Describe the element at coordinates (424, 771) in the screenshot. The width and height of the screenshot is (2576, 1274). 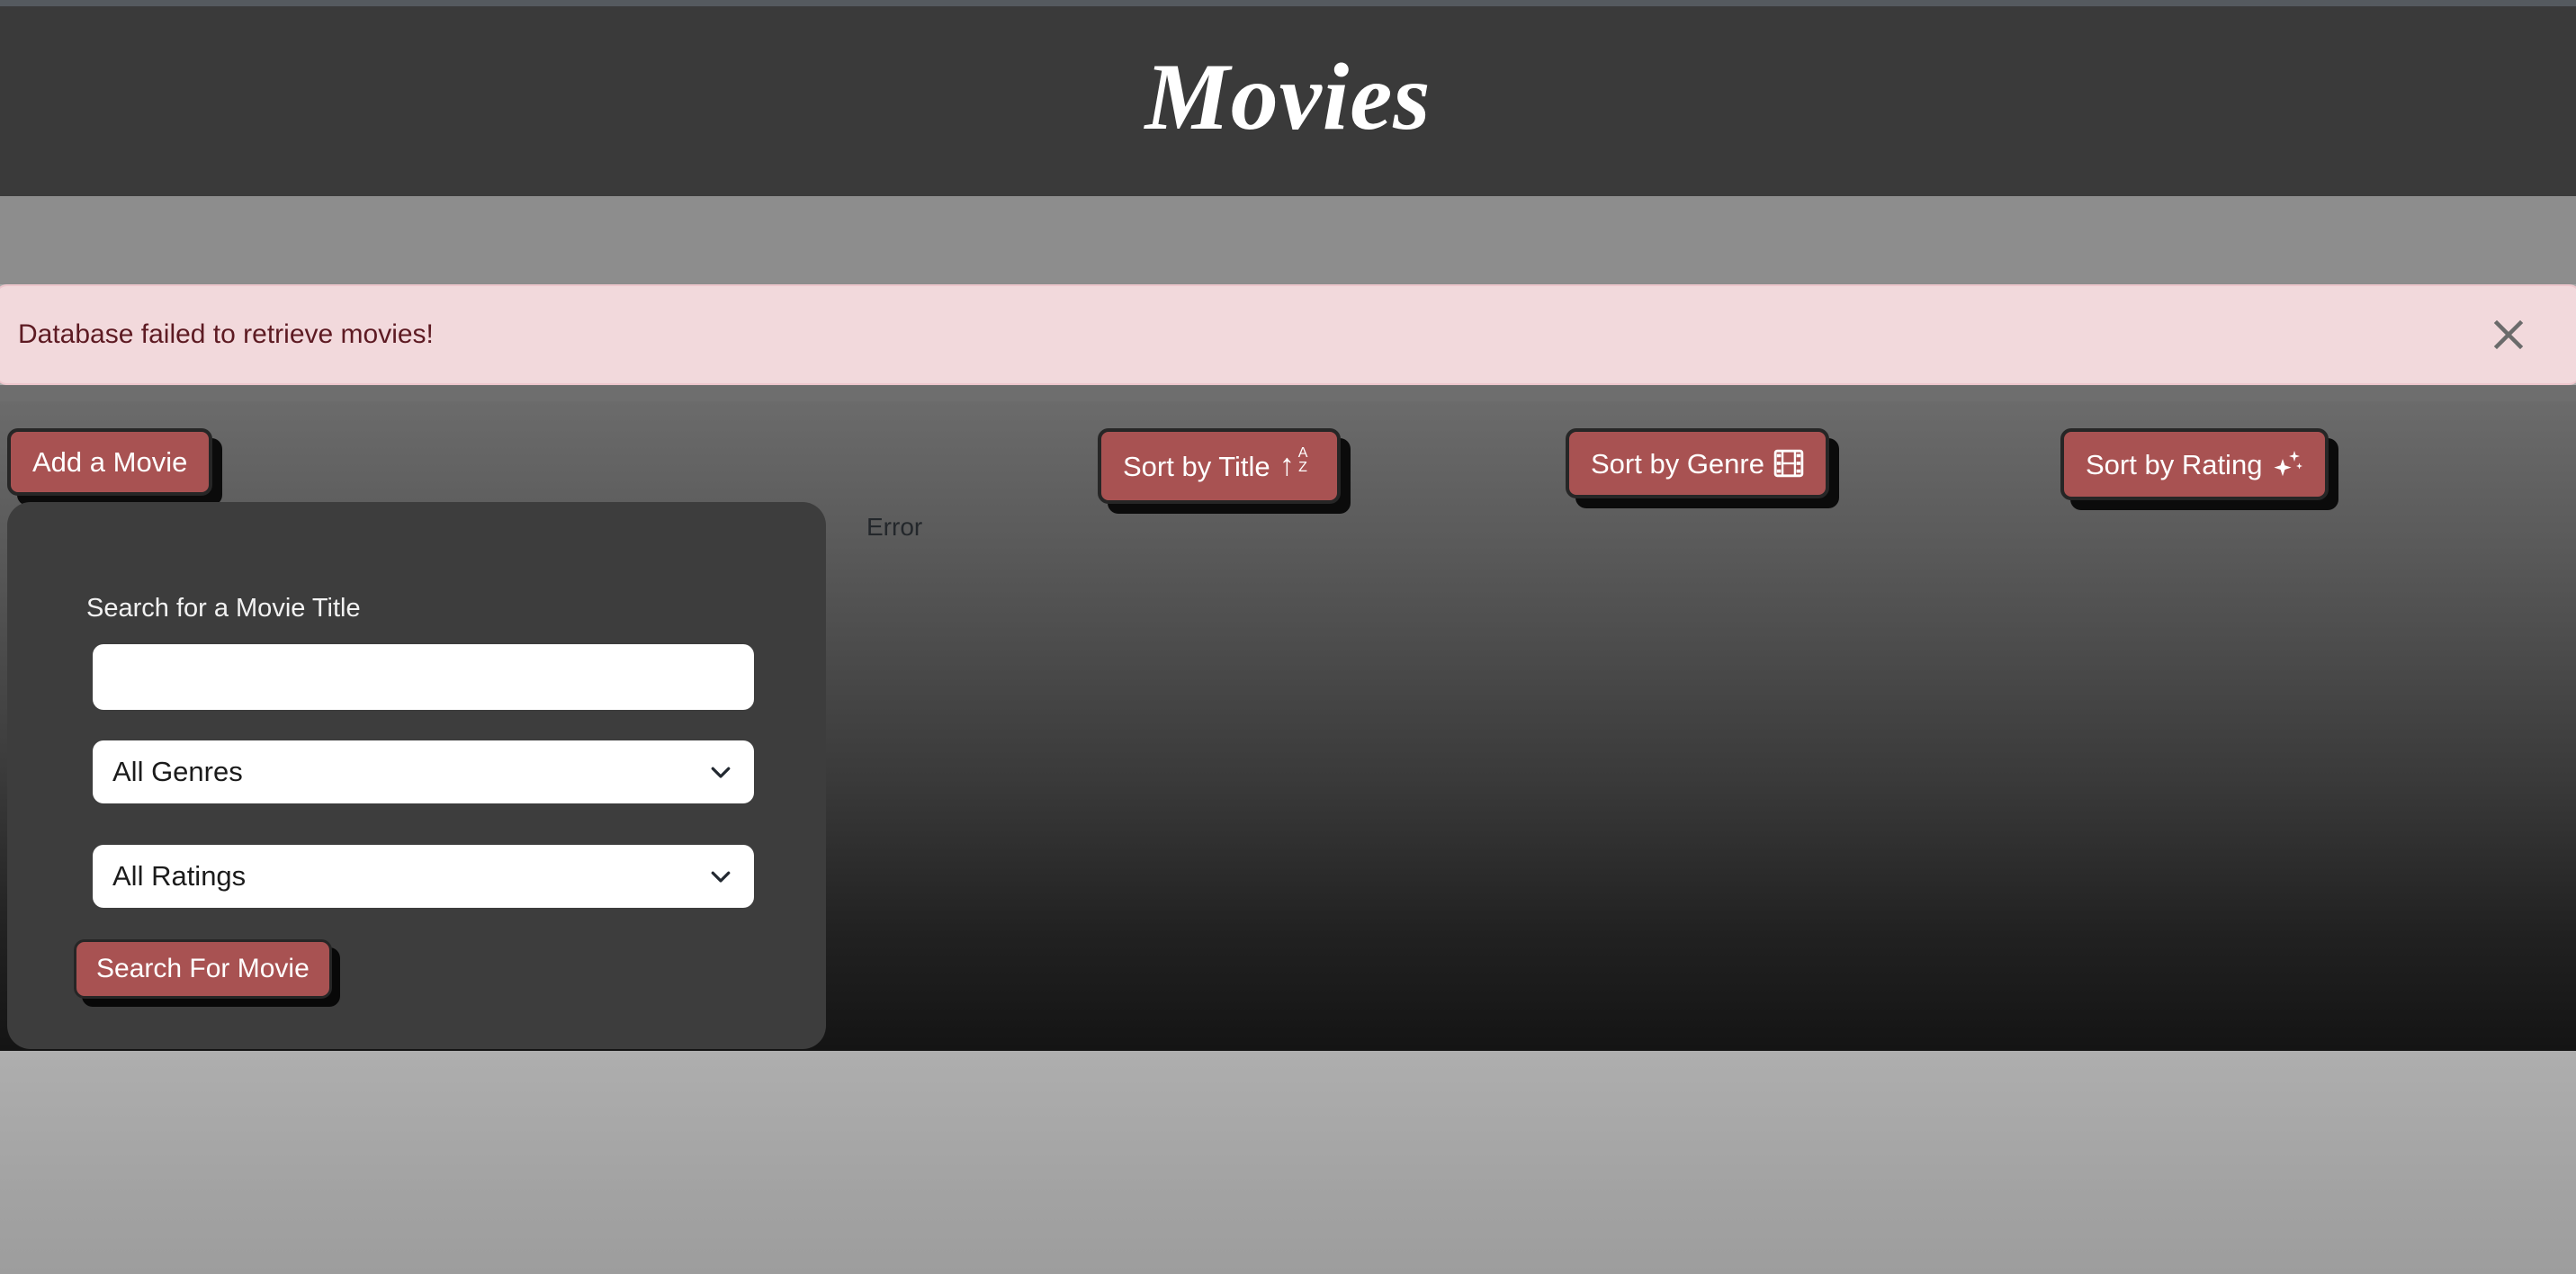
I see `genre-select: All Genres` at that location.